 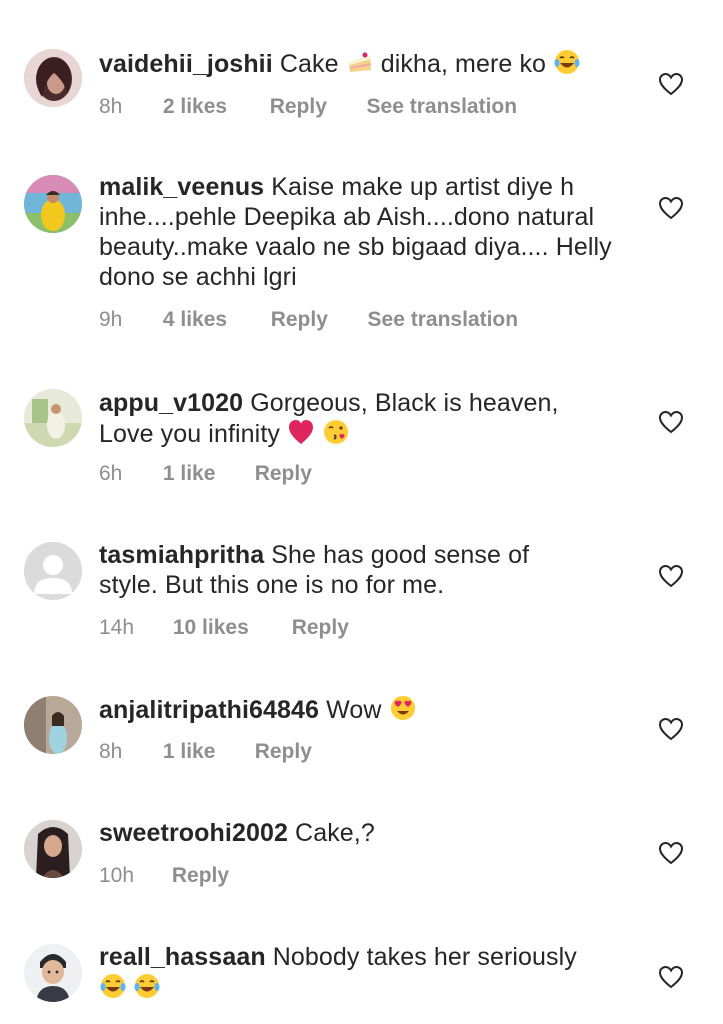 What do you see at coordinates (117, 627) in the screenshot?
I see `comment-time: 14h` at bounding box center [117, 627].